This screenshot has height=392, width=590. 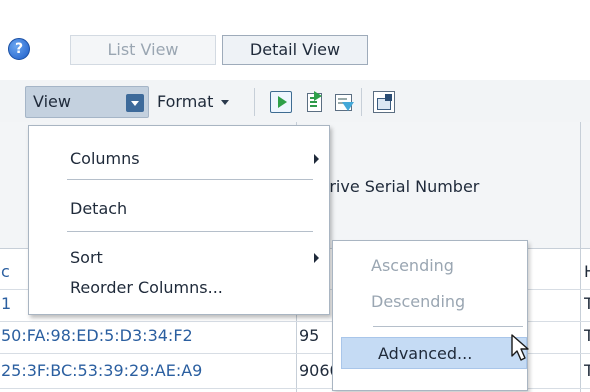 I want to click on help-icon: ?, so click(x=19, y=49).